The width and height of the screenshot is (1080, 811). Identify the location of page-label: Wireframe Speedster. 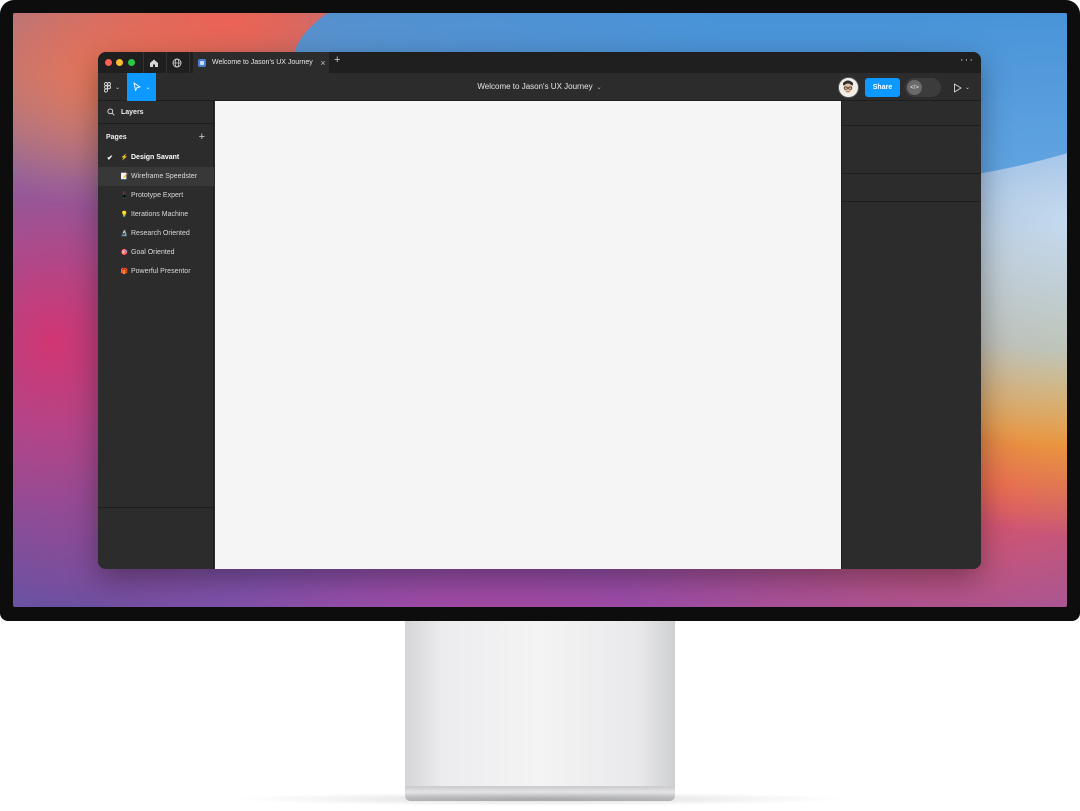
(164, 176).